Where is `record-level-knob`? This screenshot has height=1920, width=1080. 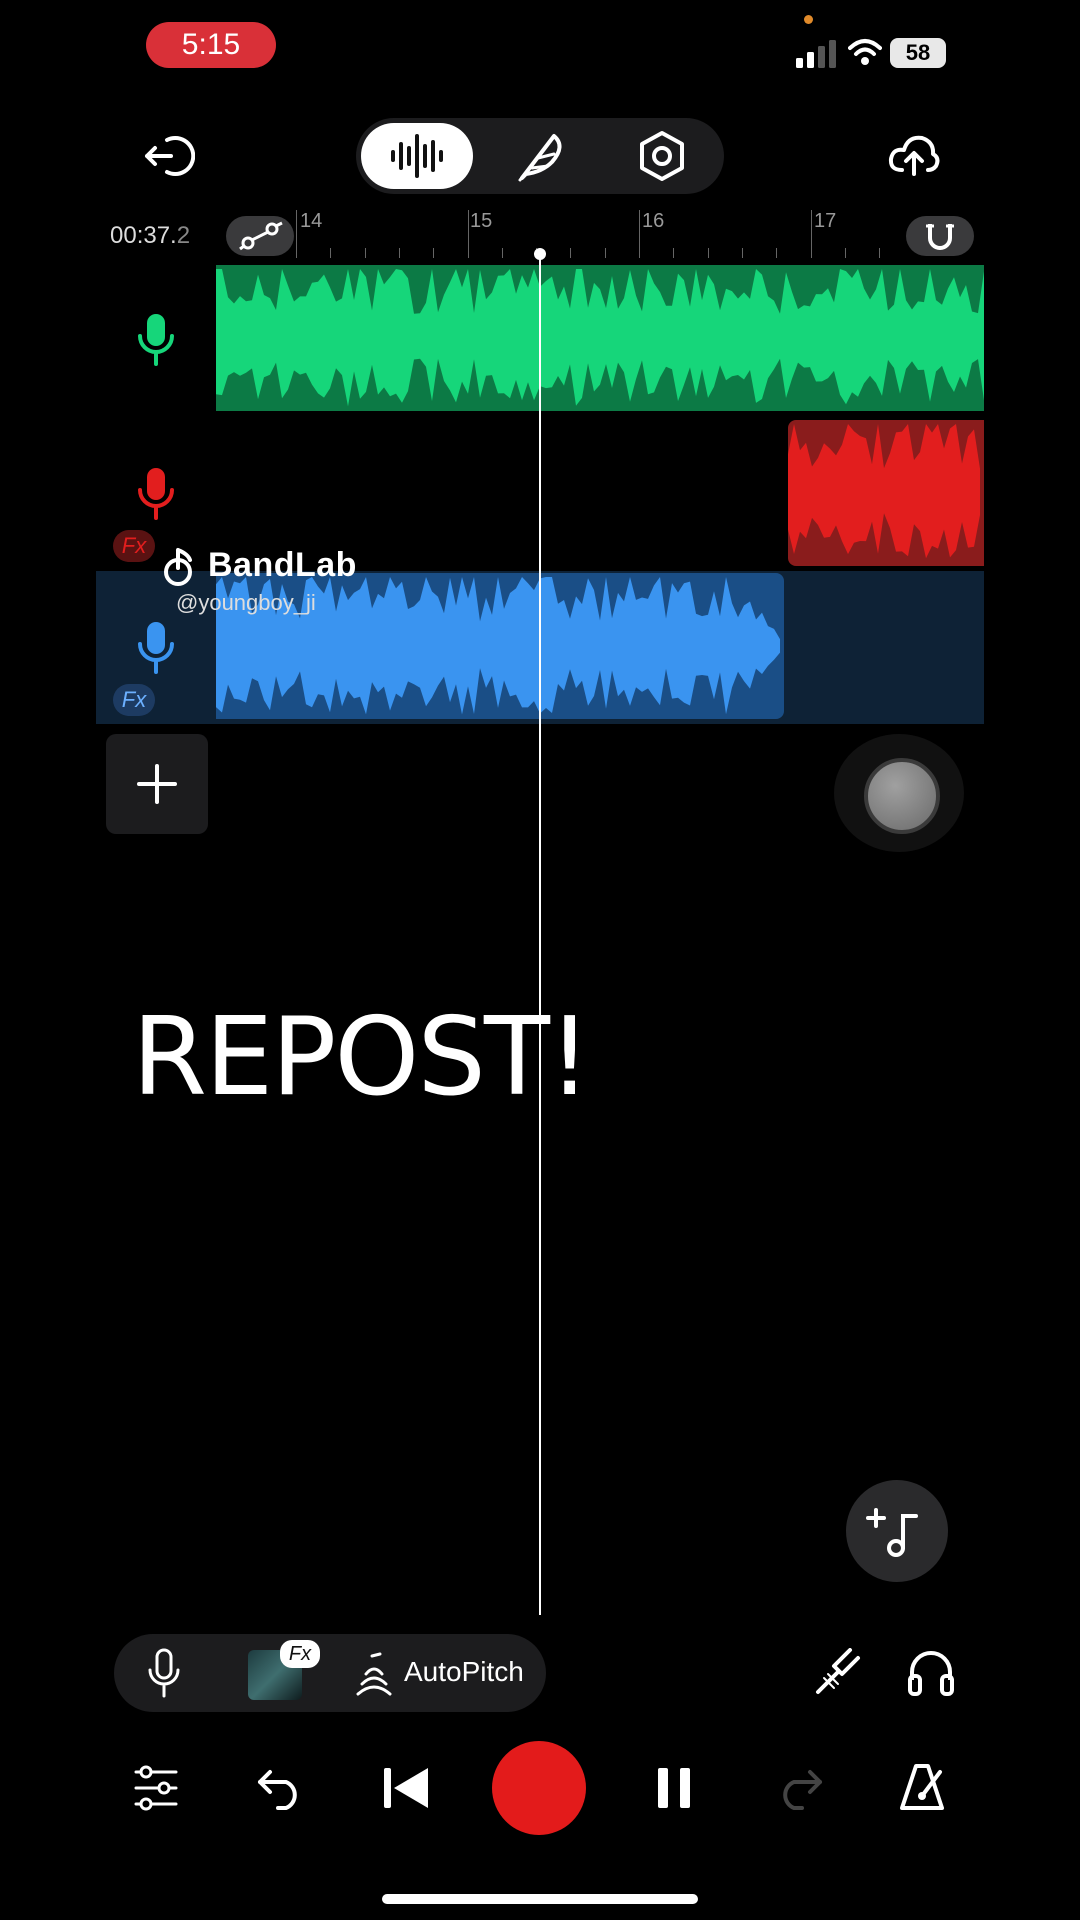
record-level-knob is located at coordinates (902, 796).